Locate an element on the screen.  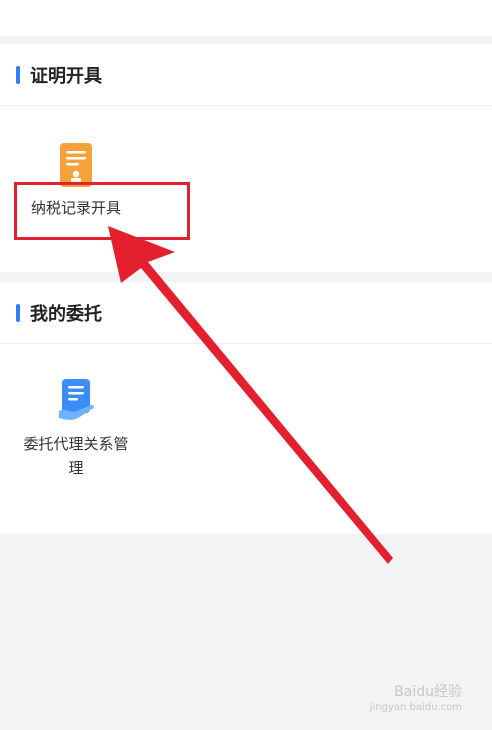
section-title: 我的委托 is located at coordinates (66, 314).